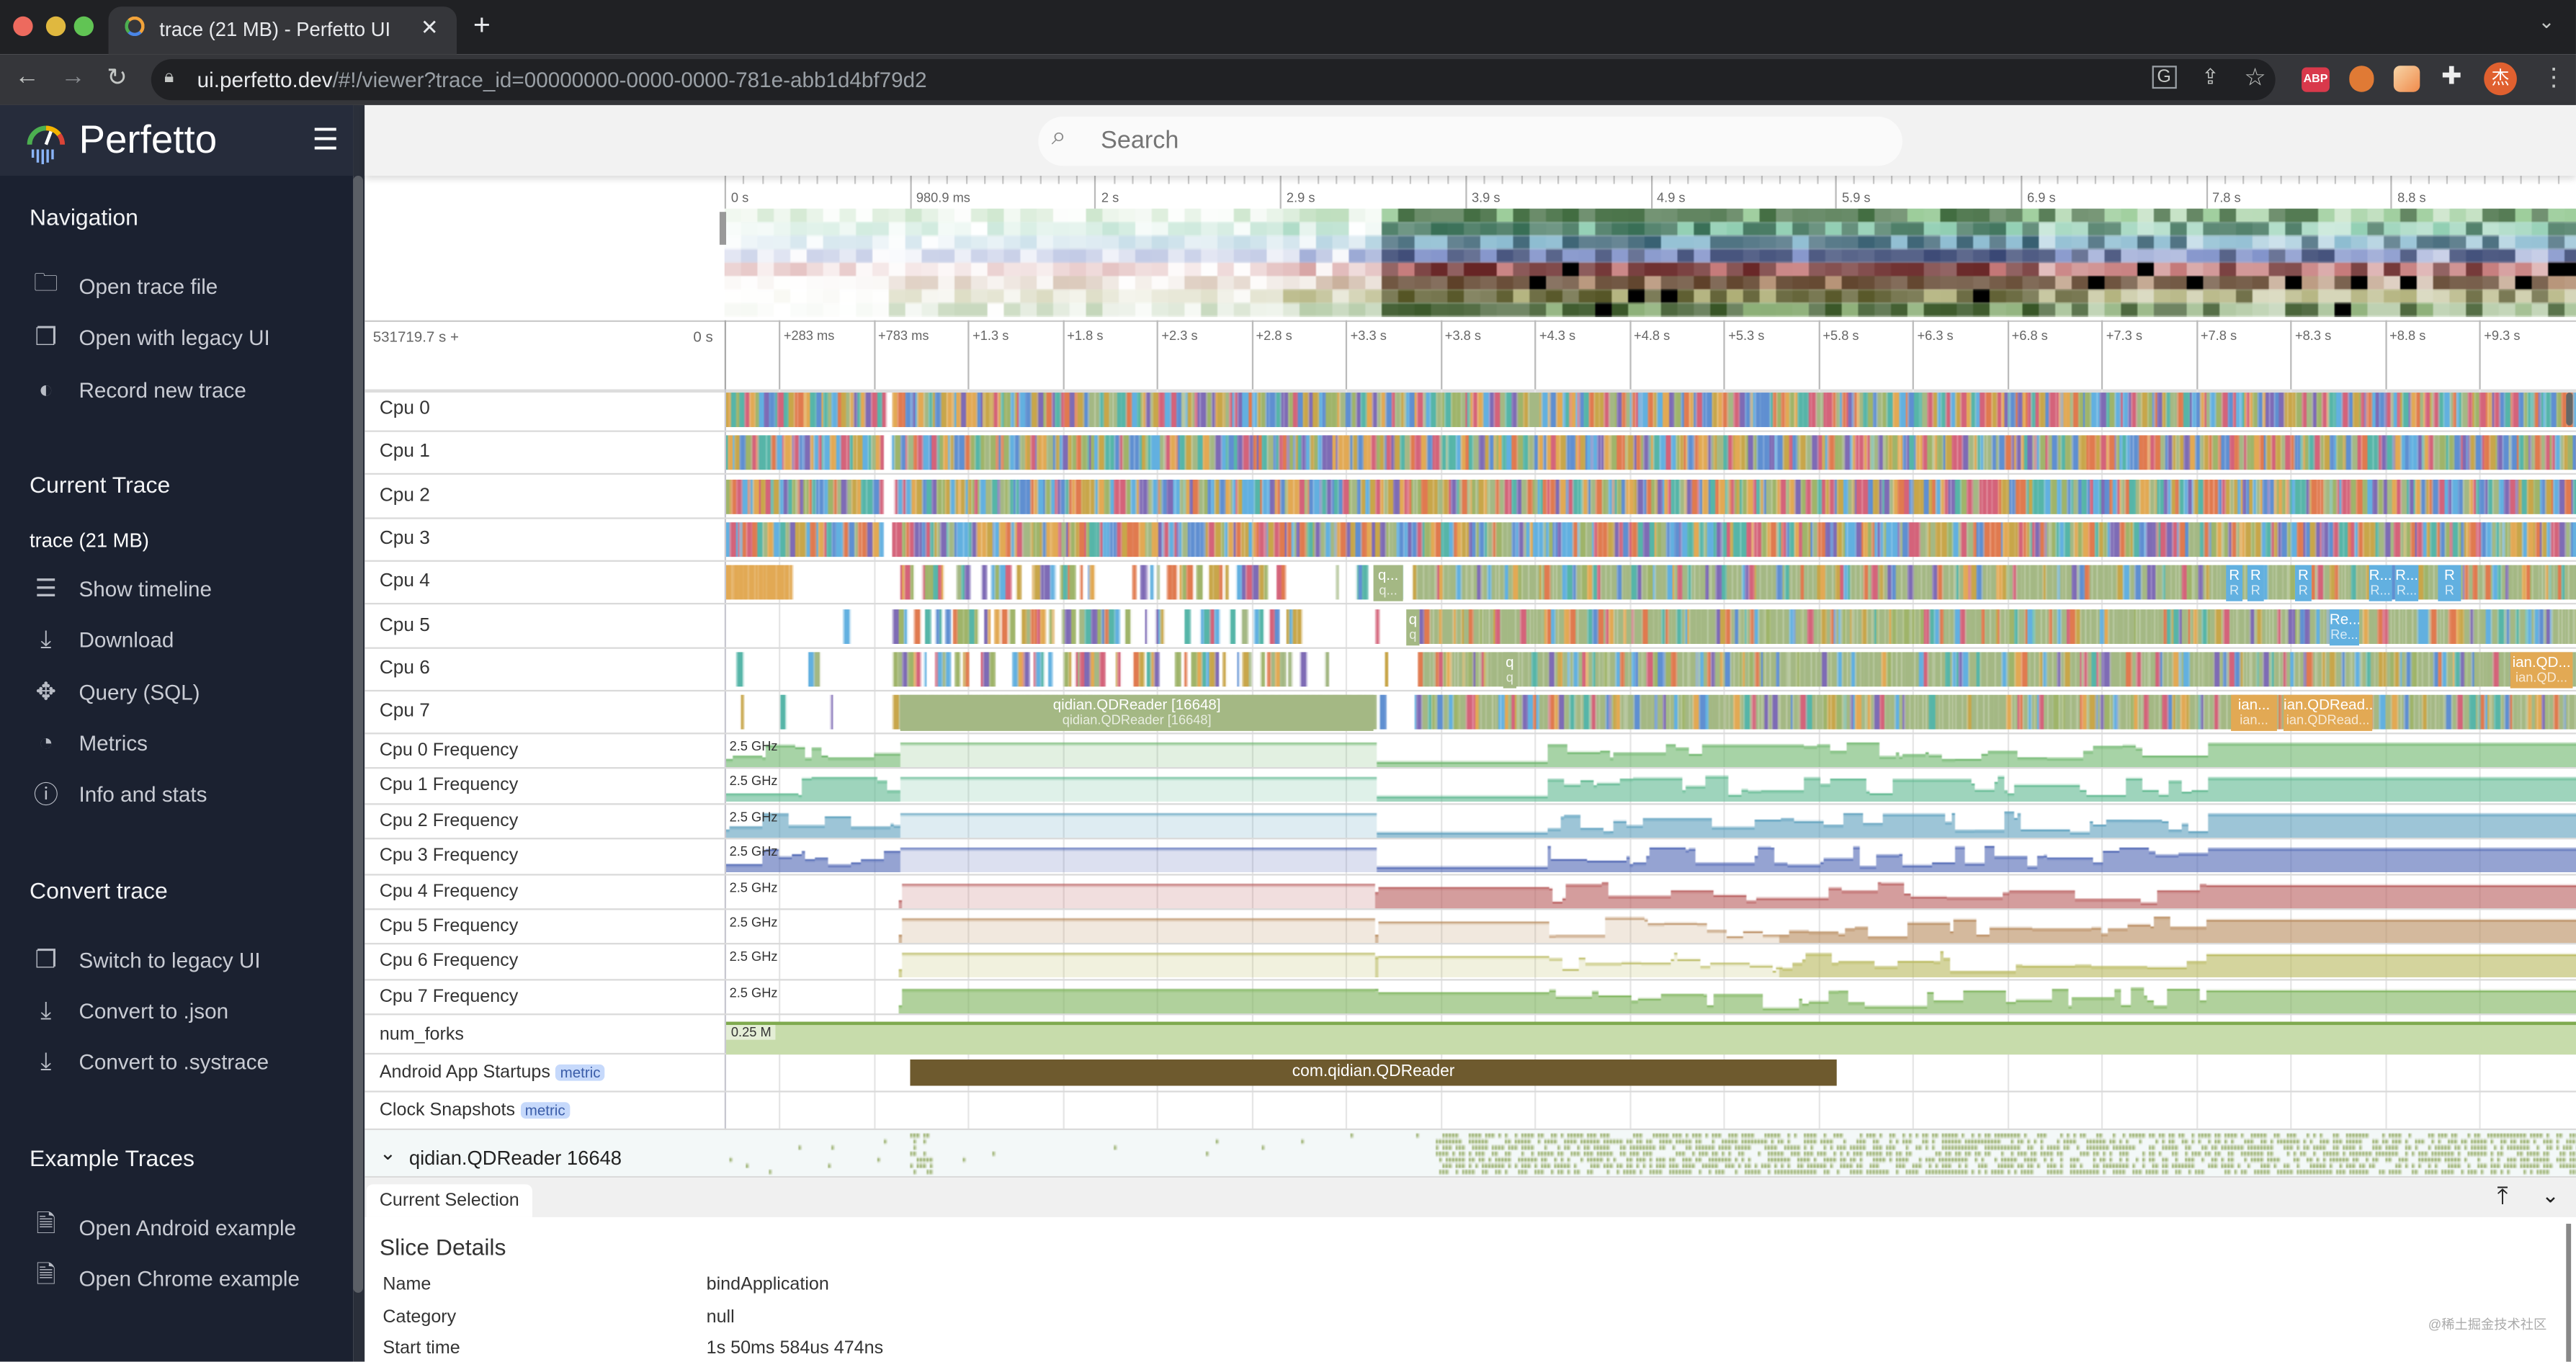  Describe the element at coordinates (2547, 21) in the screenshot. I see `tab-search-chevron-icon: ⌄` at that location.